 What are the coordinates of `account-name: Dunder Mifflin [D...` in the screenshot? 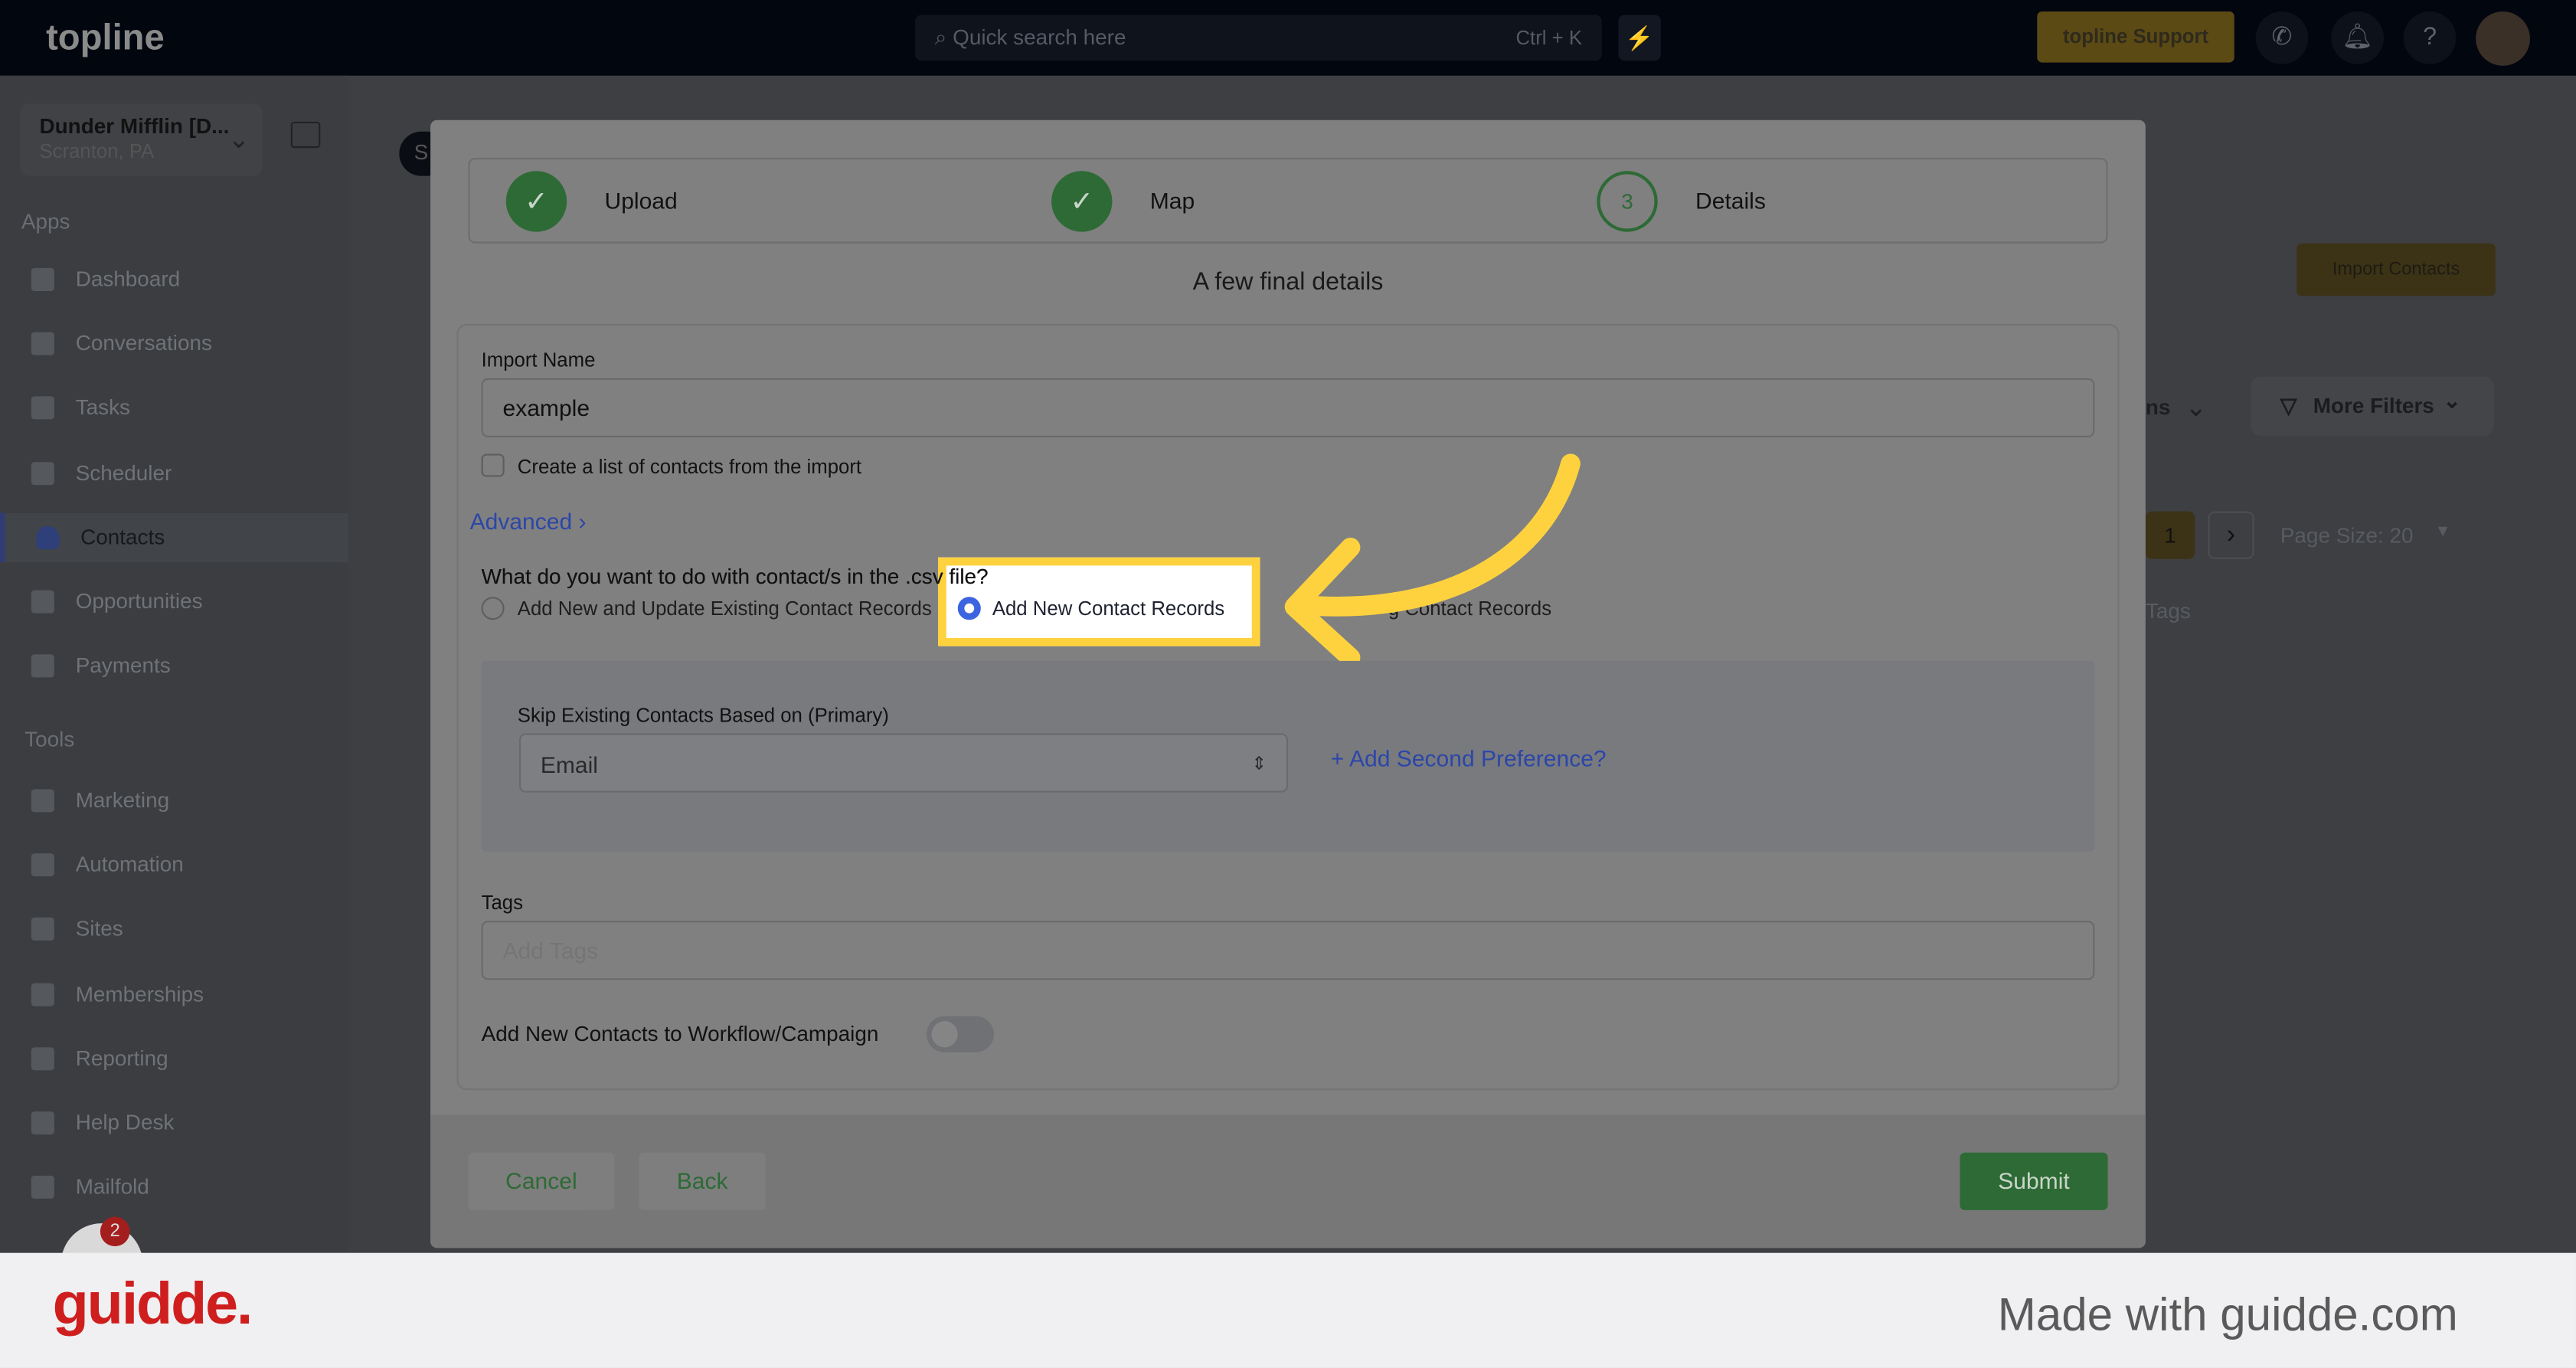 It's located at (134, 126).